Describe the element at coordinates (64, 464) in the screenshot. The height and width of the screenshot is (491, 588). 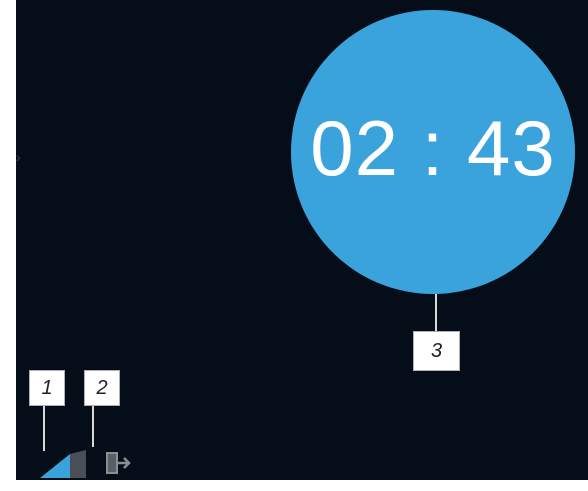
I see `signal-strength-icon` at that location.